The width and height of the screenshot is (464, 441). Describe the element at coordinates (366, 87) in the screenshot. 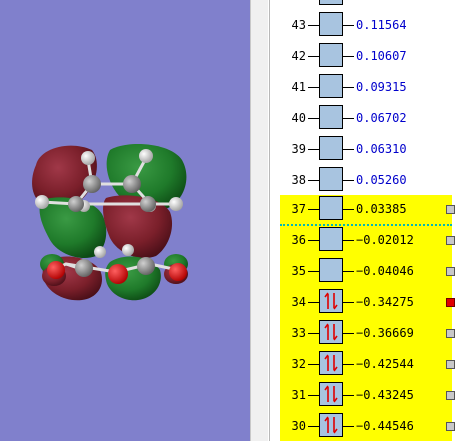

I see `orbital-row-41: 41 0.09315` at that location.